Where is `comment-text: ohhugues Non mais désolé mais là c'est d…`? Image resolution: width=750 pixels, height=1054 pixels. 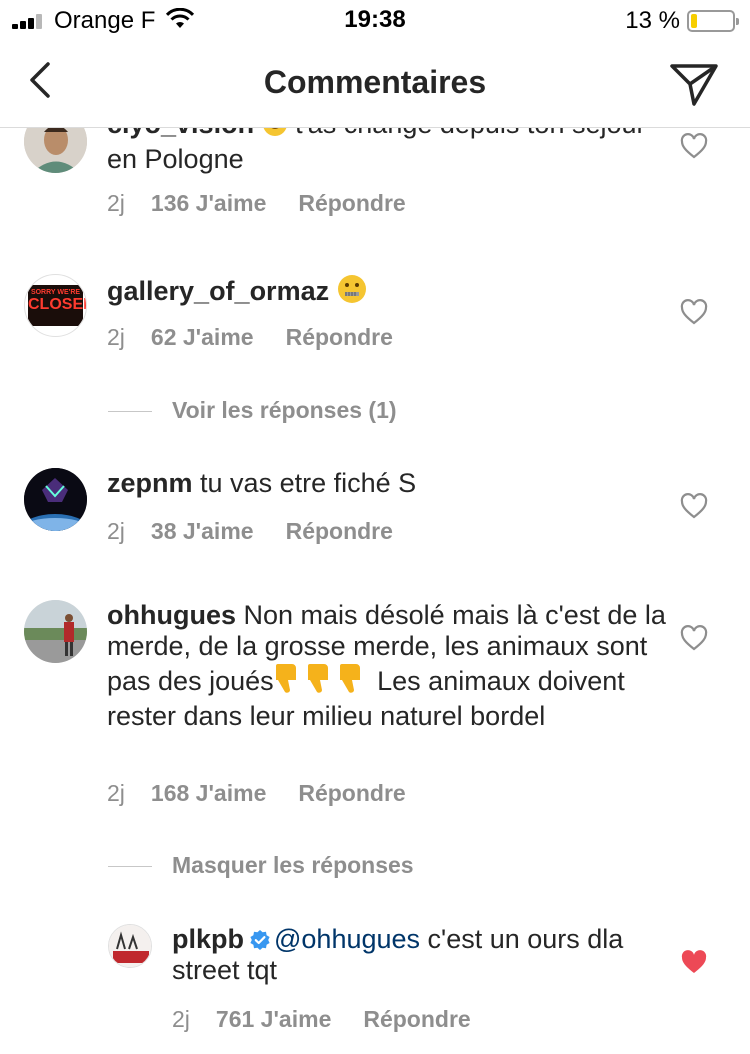
comment-text: ohhugues Non mais désolé mais là c'est d… is located at coordinates (386, 665).